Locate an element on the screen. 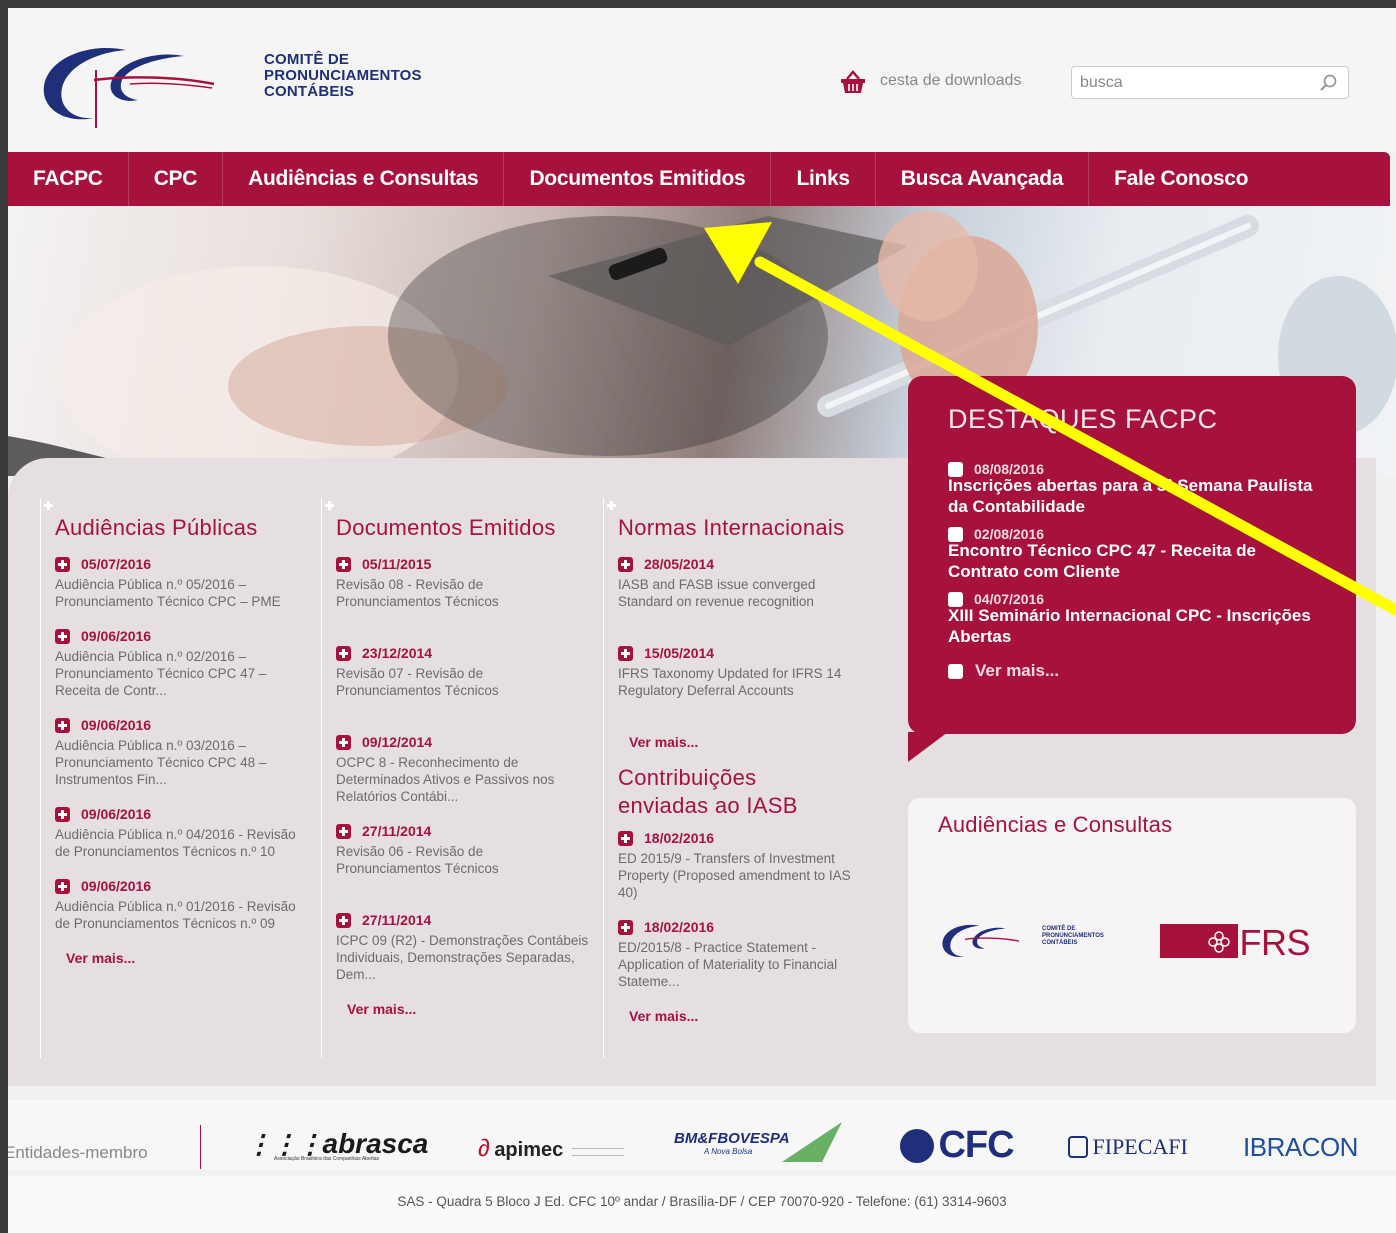 This screenshot has width=1396, height=1233. column-title: Contribuições enviadas ao IASB is located at coordinates (708, 791).